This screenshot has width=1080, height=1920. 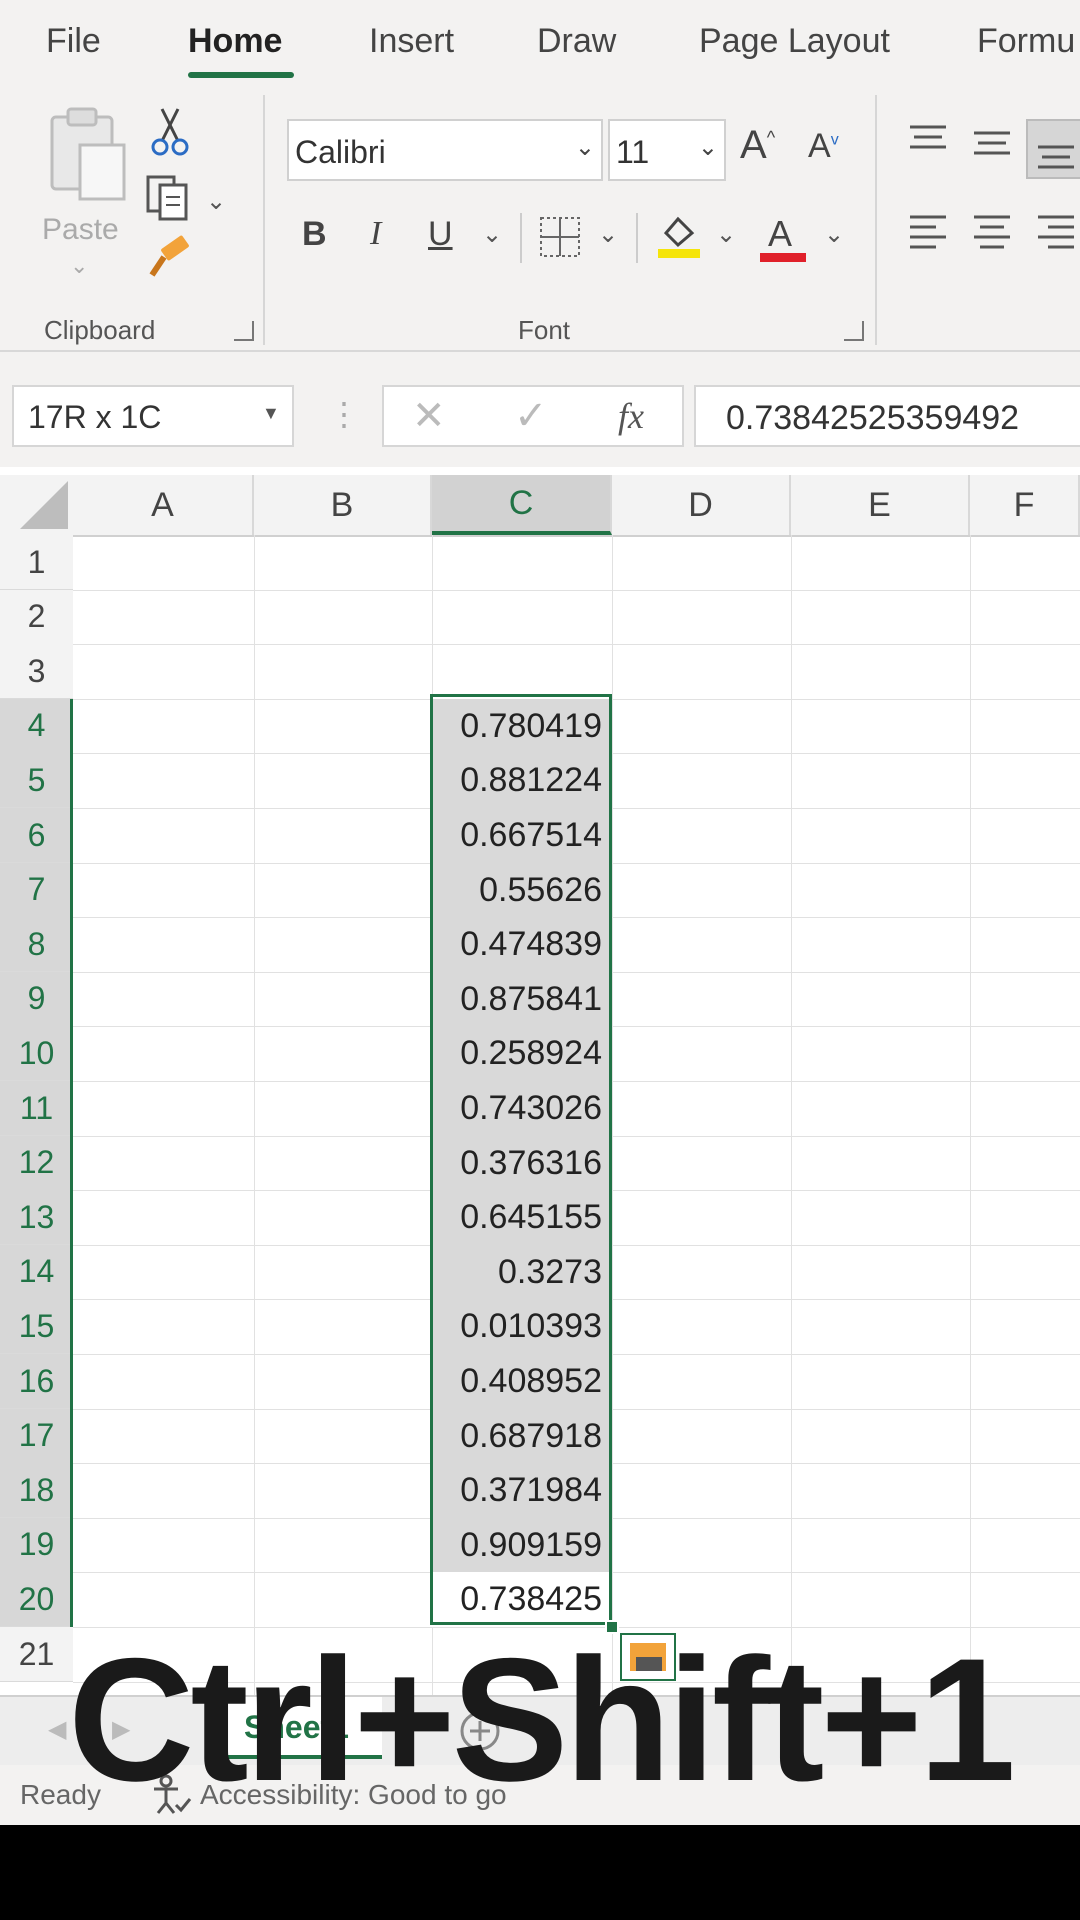 I want to click on row-header-18: 18, so click(x=36, y=1491).